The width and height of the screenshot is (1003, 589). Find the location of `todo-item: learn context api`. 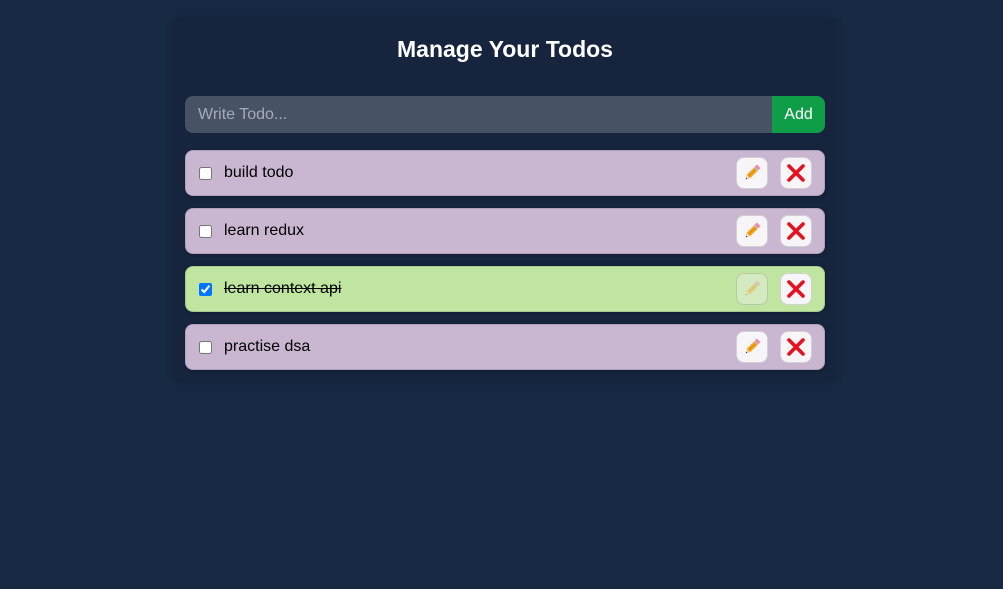

todo-item: learn context api is located at coordinates (505, 289).